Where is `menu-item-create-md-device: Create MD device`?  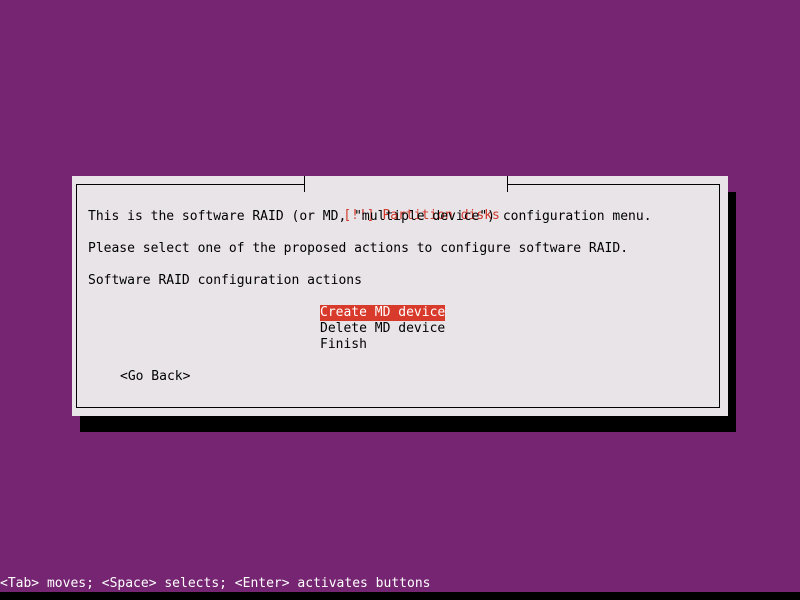
menu-item-create-md-device: Create MD device is located at coordinates (383, 313).